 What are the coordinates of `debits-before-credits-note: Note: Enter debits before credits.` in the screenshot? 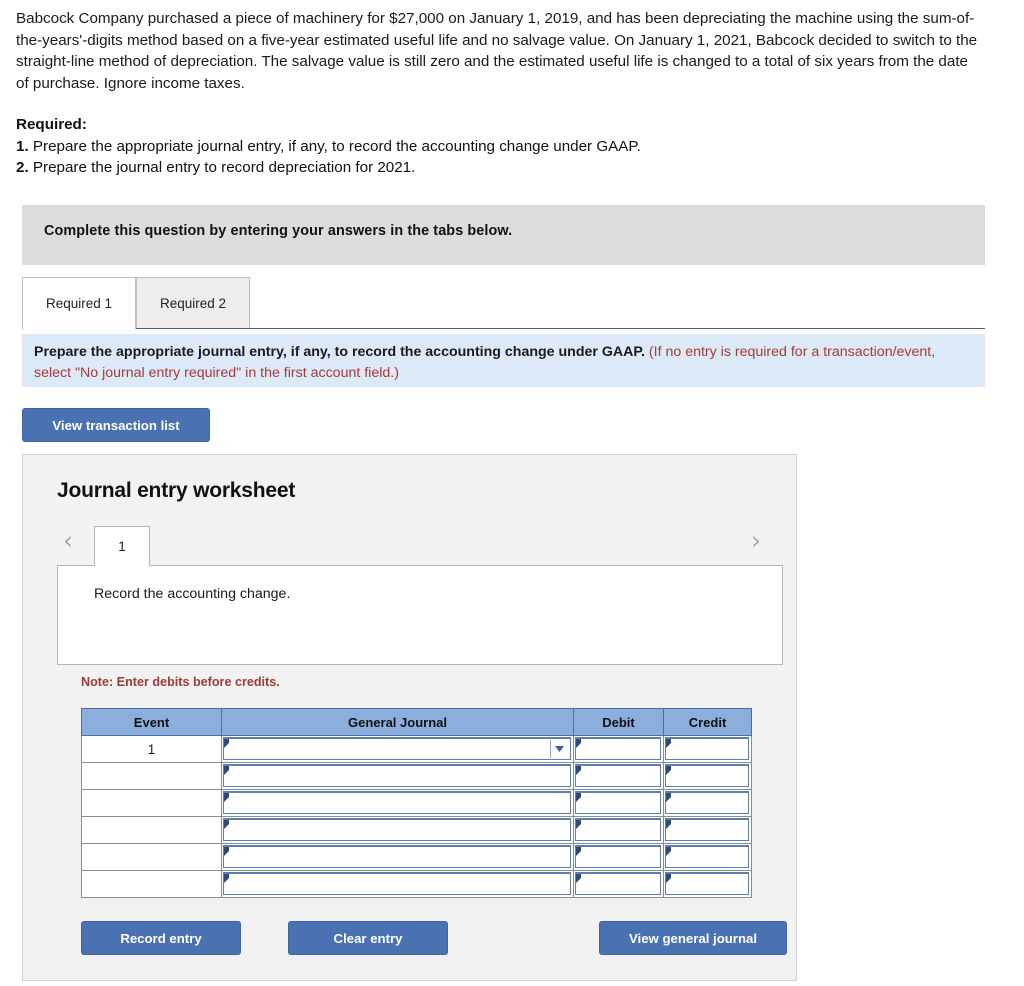 It's located at (180, 682).